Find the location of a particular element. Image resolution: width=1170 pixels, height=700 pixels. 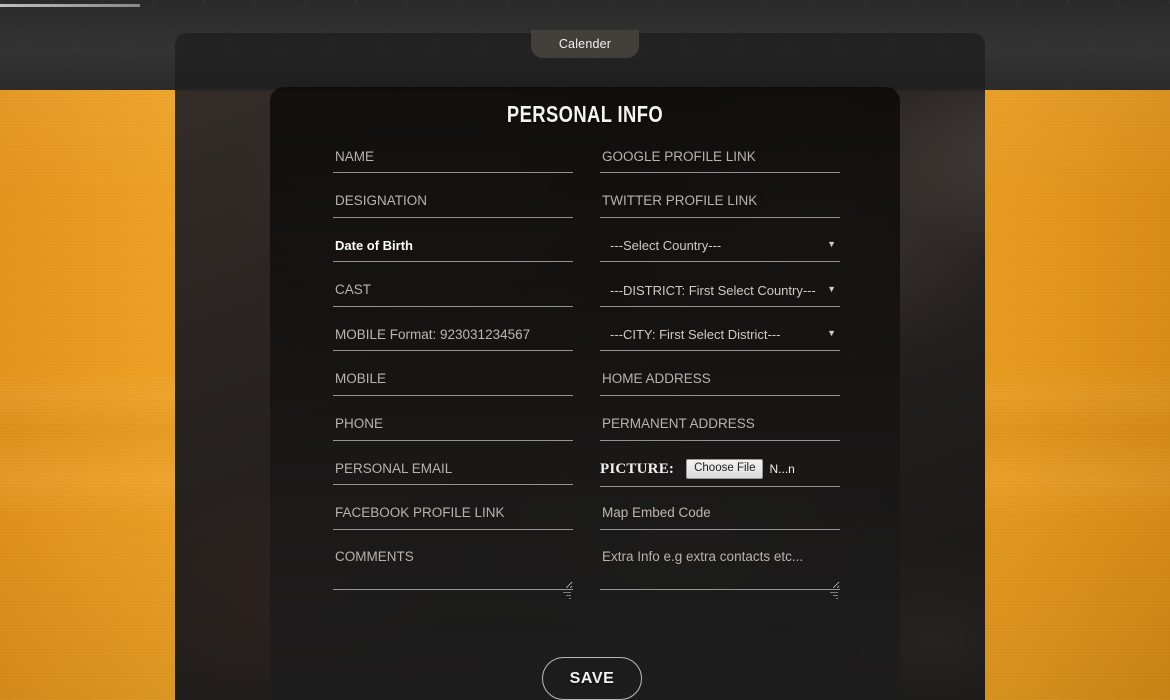

picture-label: PICTURE: is located at coordinates (637, 468).